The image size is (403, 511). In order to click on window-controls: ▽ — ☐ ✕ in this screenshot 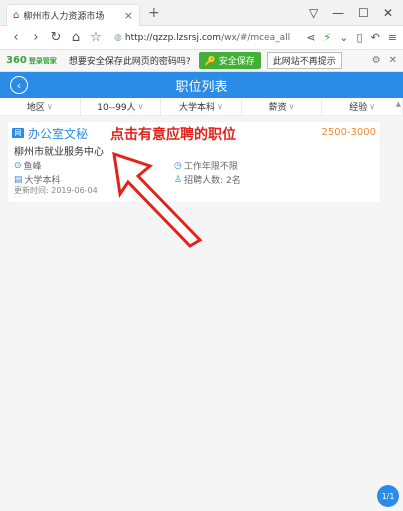, I will do `click(351, 13)`.